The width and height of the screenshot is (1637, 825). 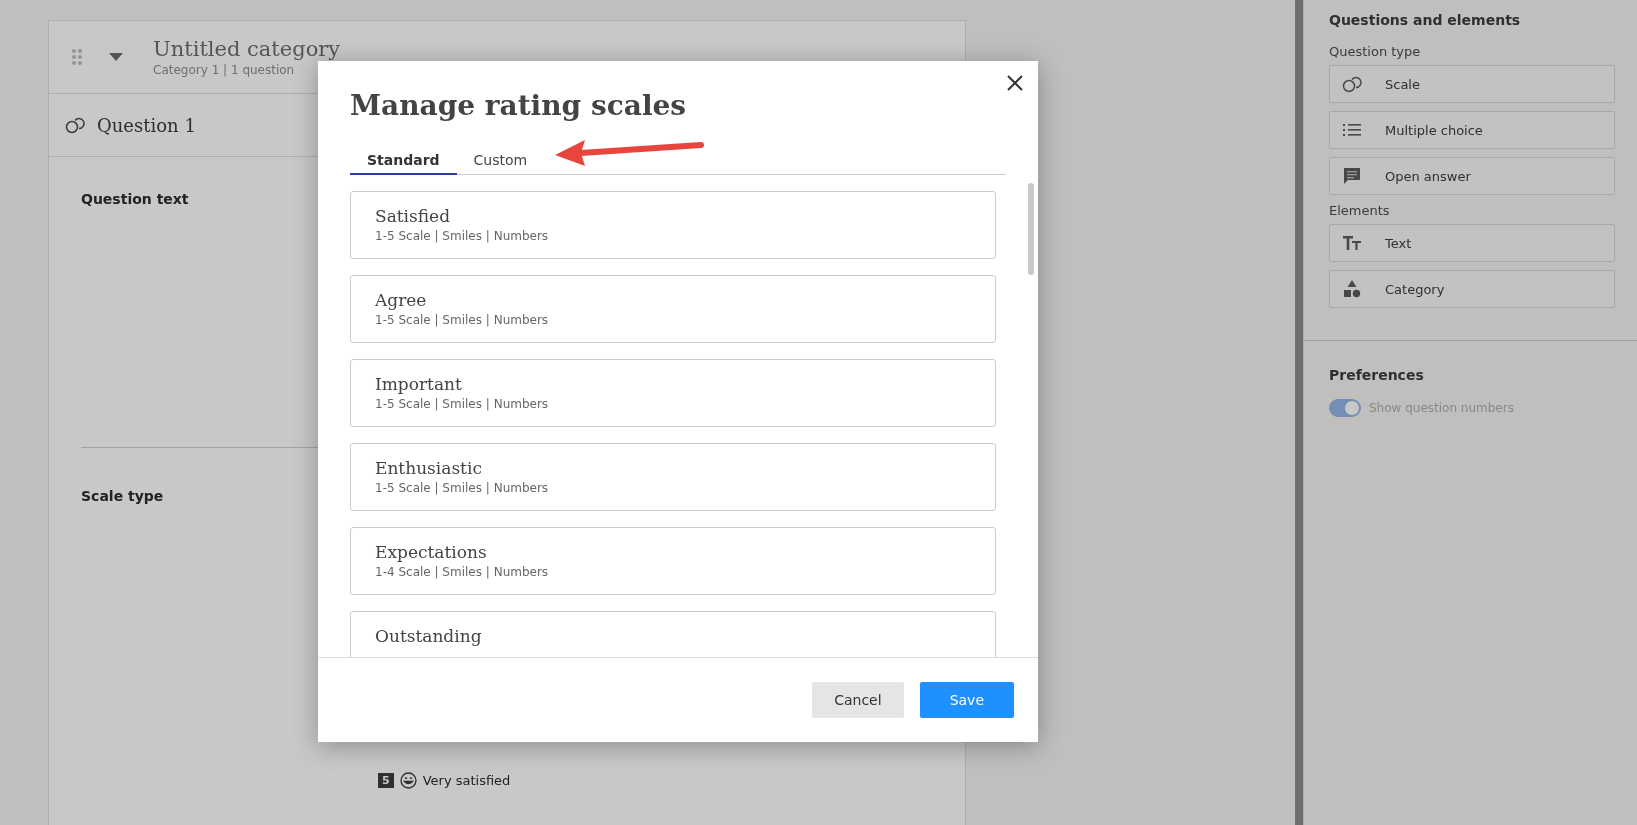 I want to click on scale-name: Satisfied, so click(x=413, y=216).